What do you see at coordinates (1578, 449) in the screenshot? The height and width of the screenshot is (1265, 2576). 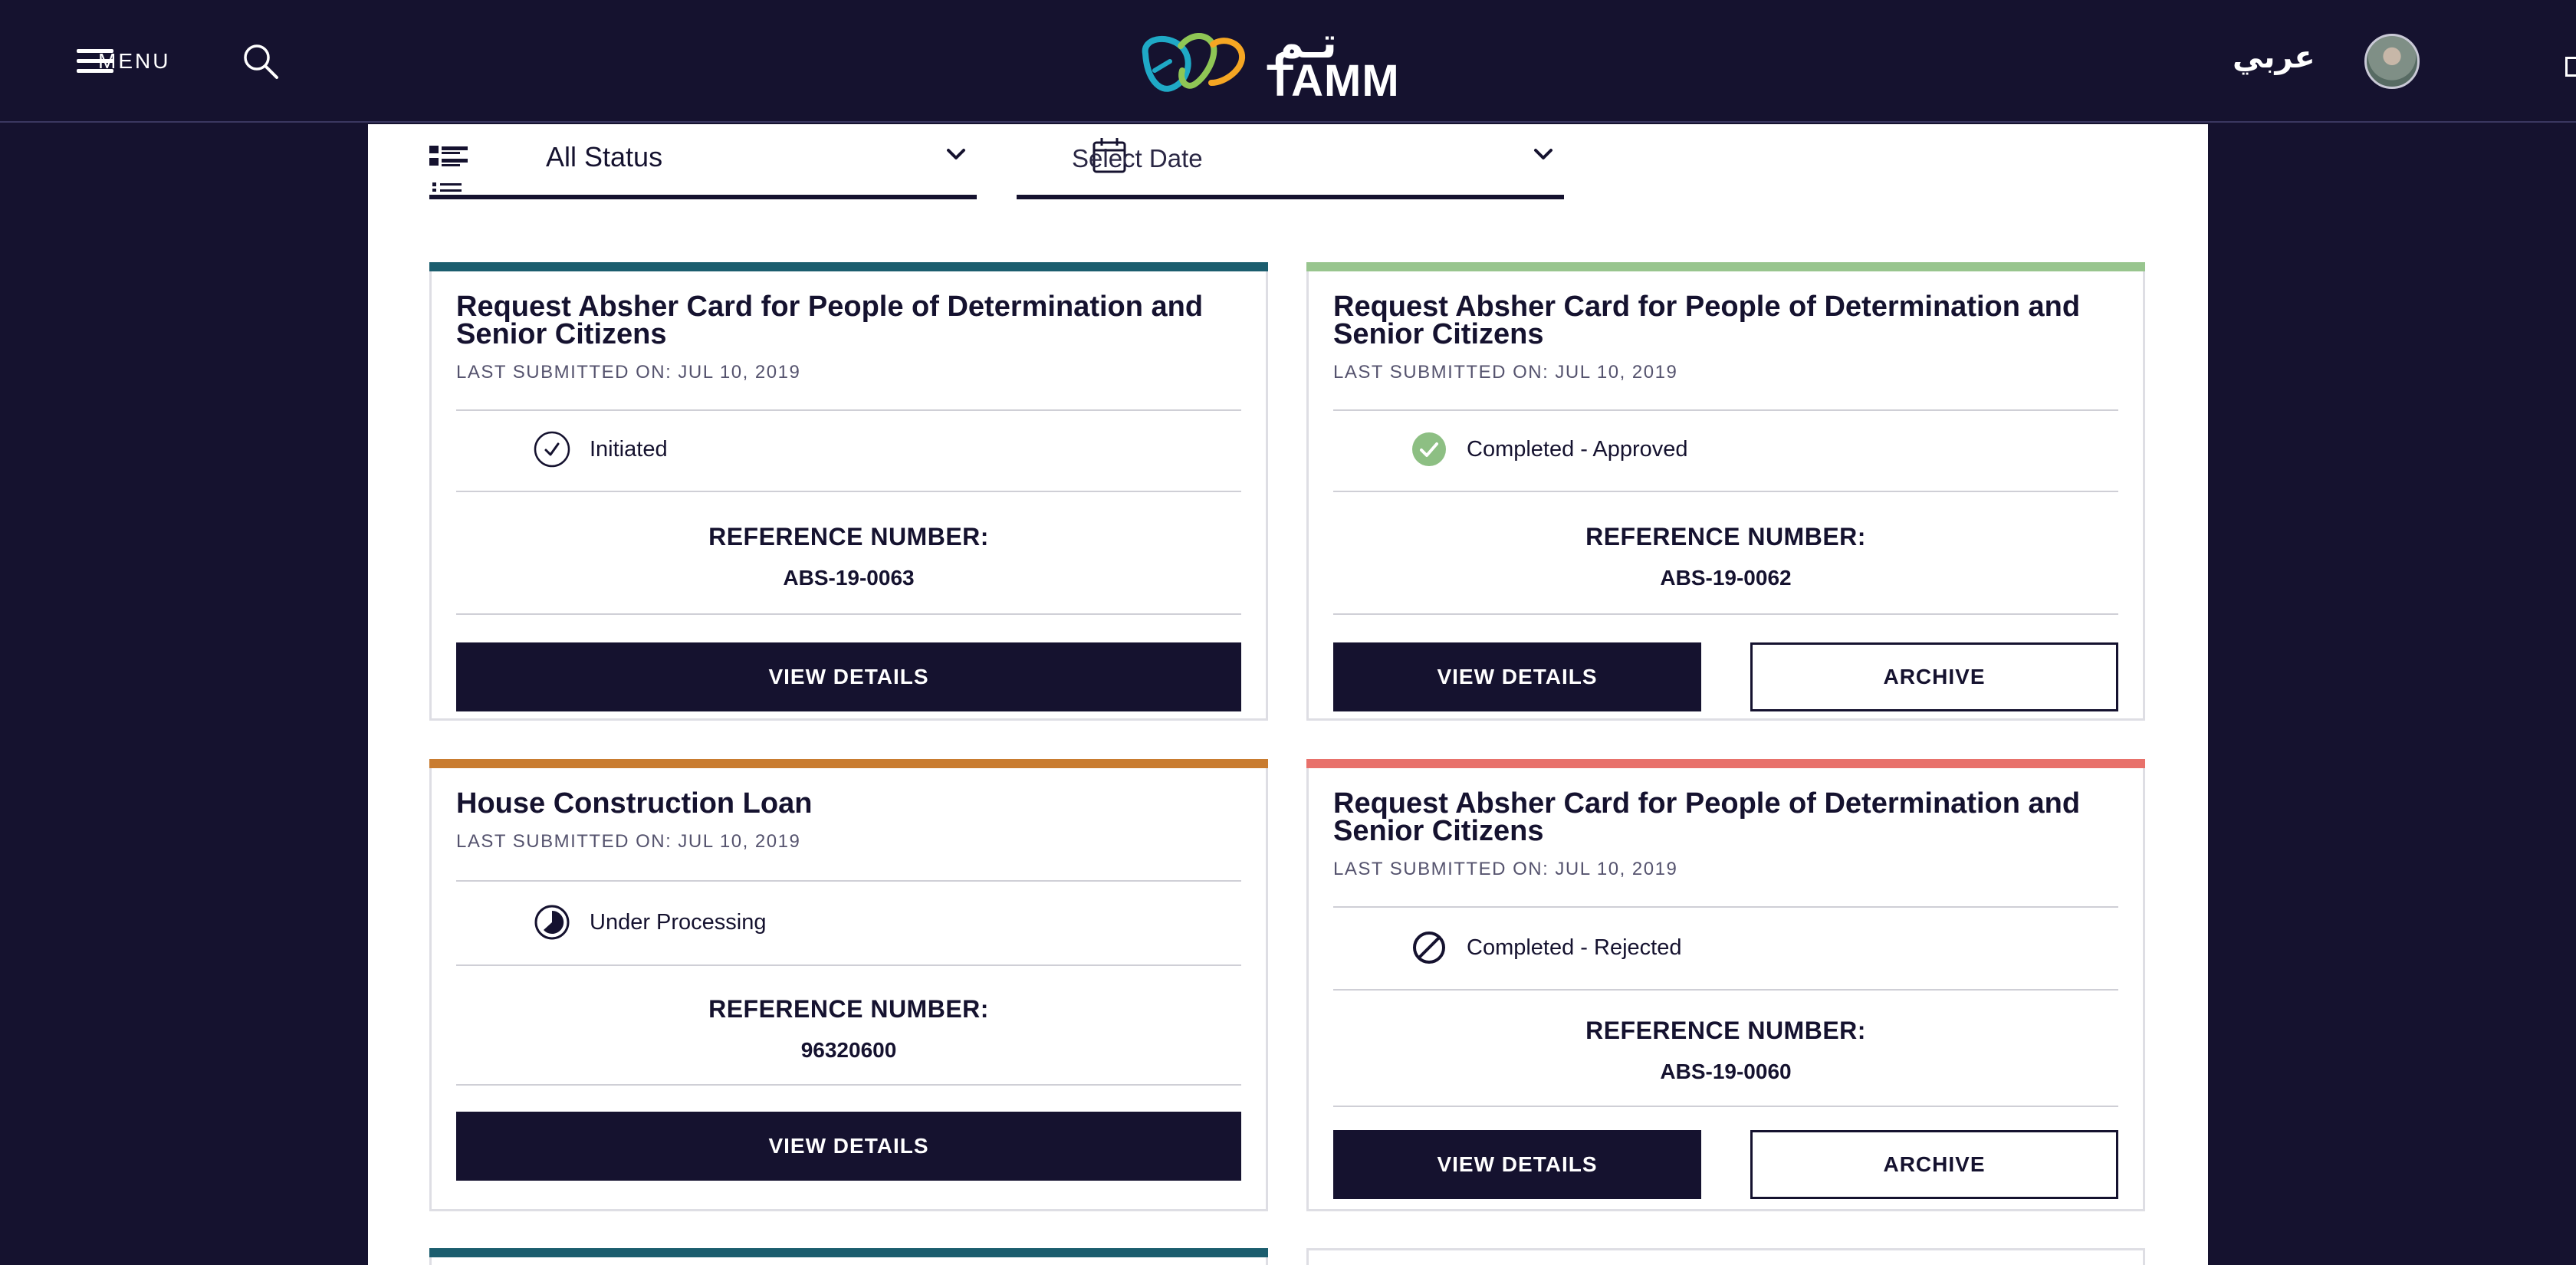 I see `card-status-text: Completed - Approved` at bounding box center [1578, 449].